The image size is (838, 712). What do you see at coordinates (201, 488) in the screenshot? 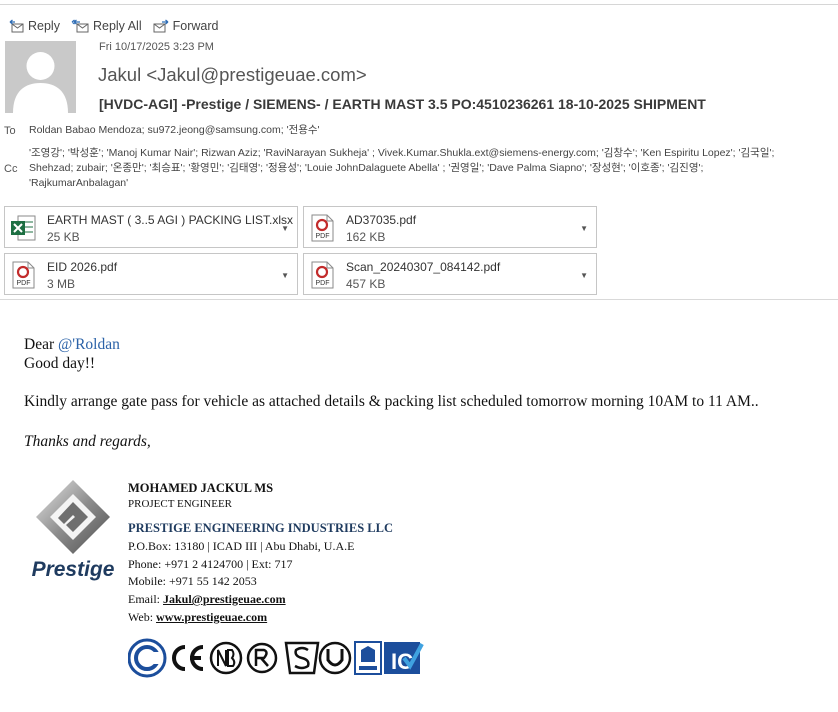
I see `signature-name: MOHAMED JACKUL MS` at bounding box center [201, 488].